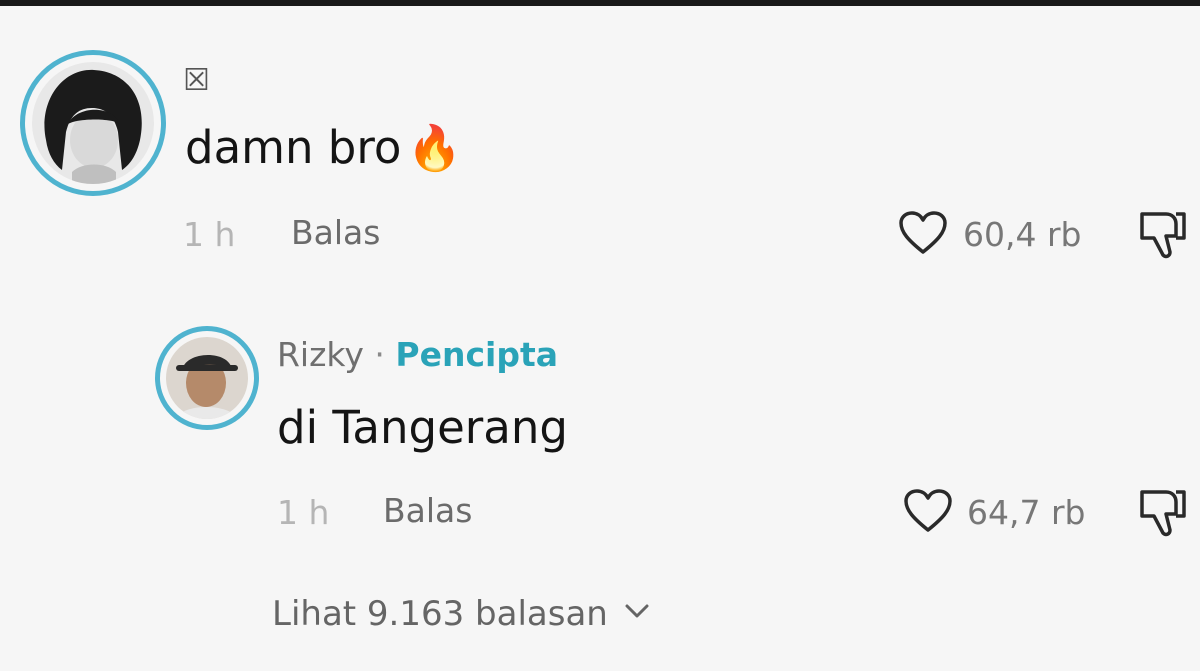 The image size is (1200, 671). What do you see at coordinates (637, 611) in the screenshot?
I see `chevron-down-icon` at bounding box center [637, 611].